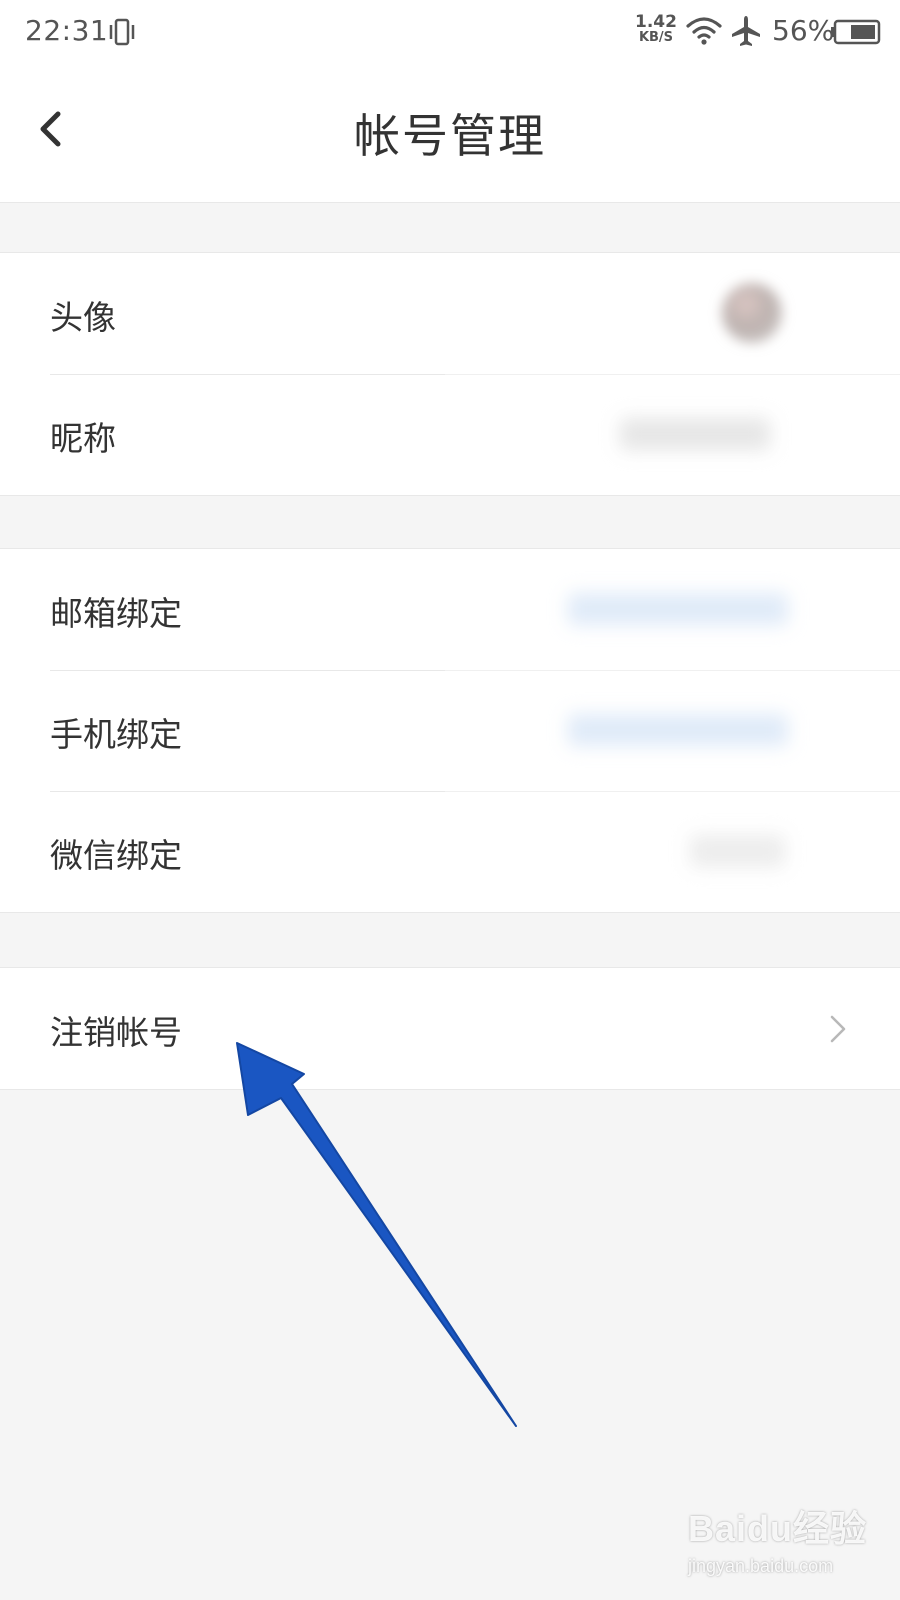  What do you see at coordinates (803, 30) in the screenshot?
I see `battery-percent: 56%` at bounding box center [803, 30].